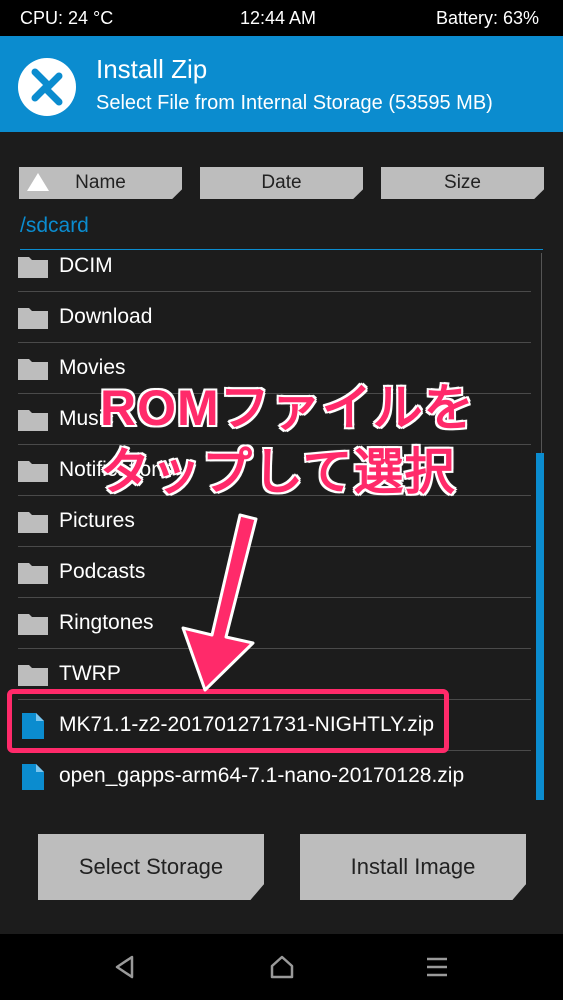  I want to click on select-storage-button: Select Storage, so click(151, 867).